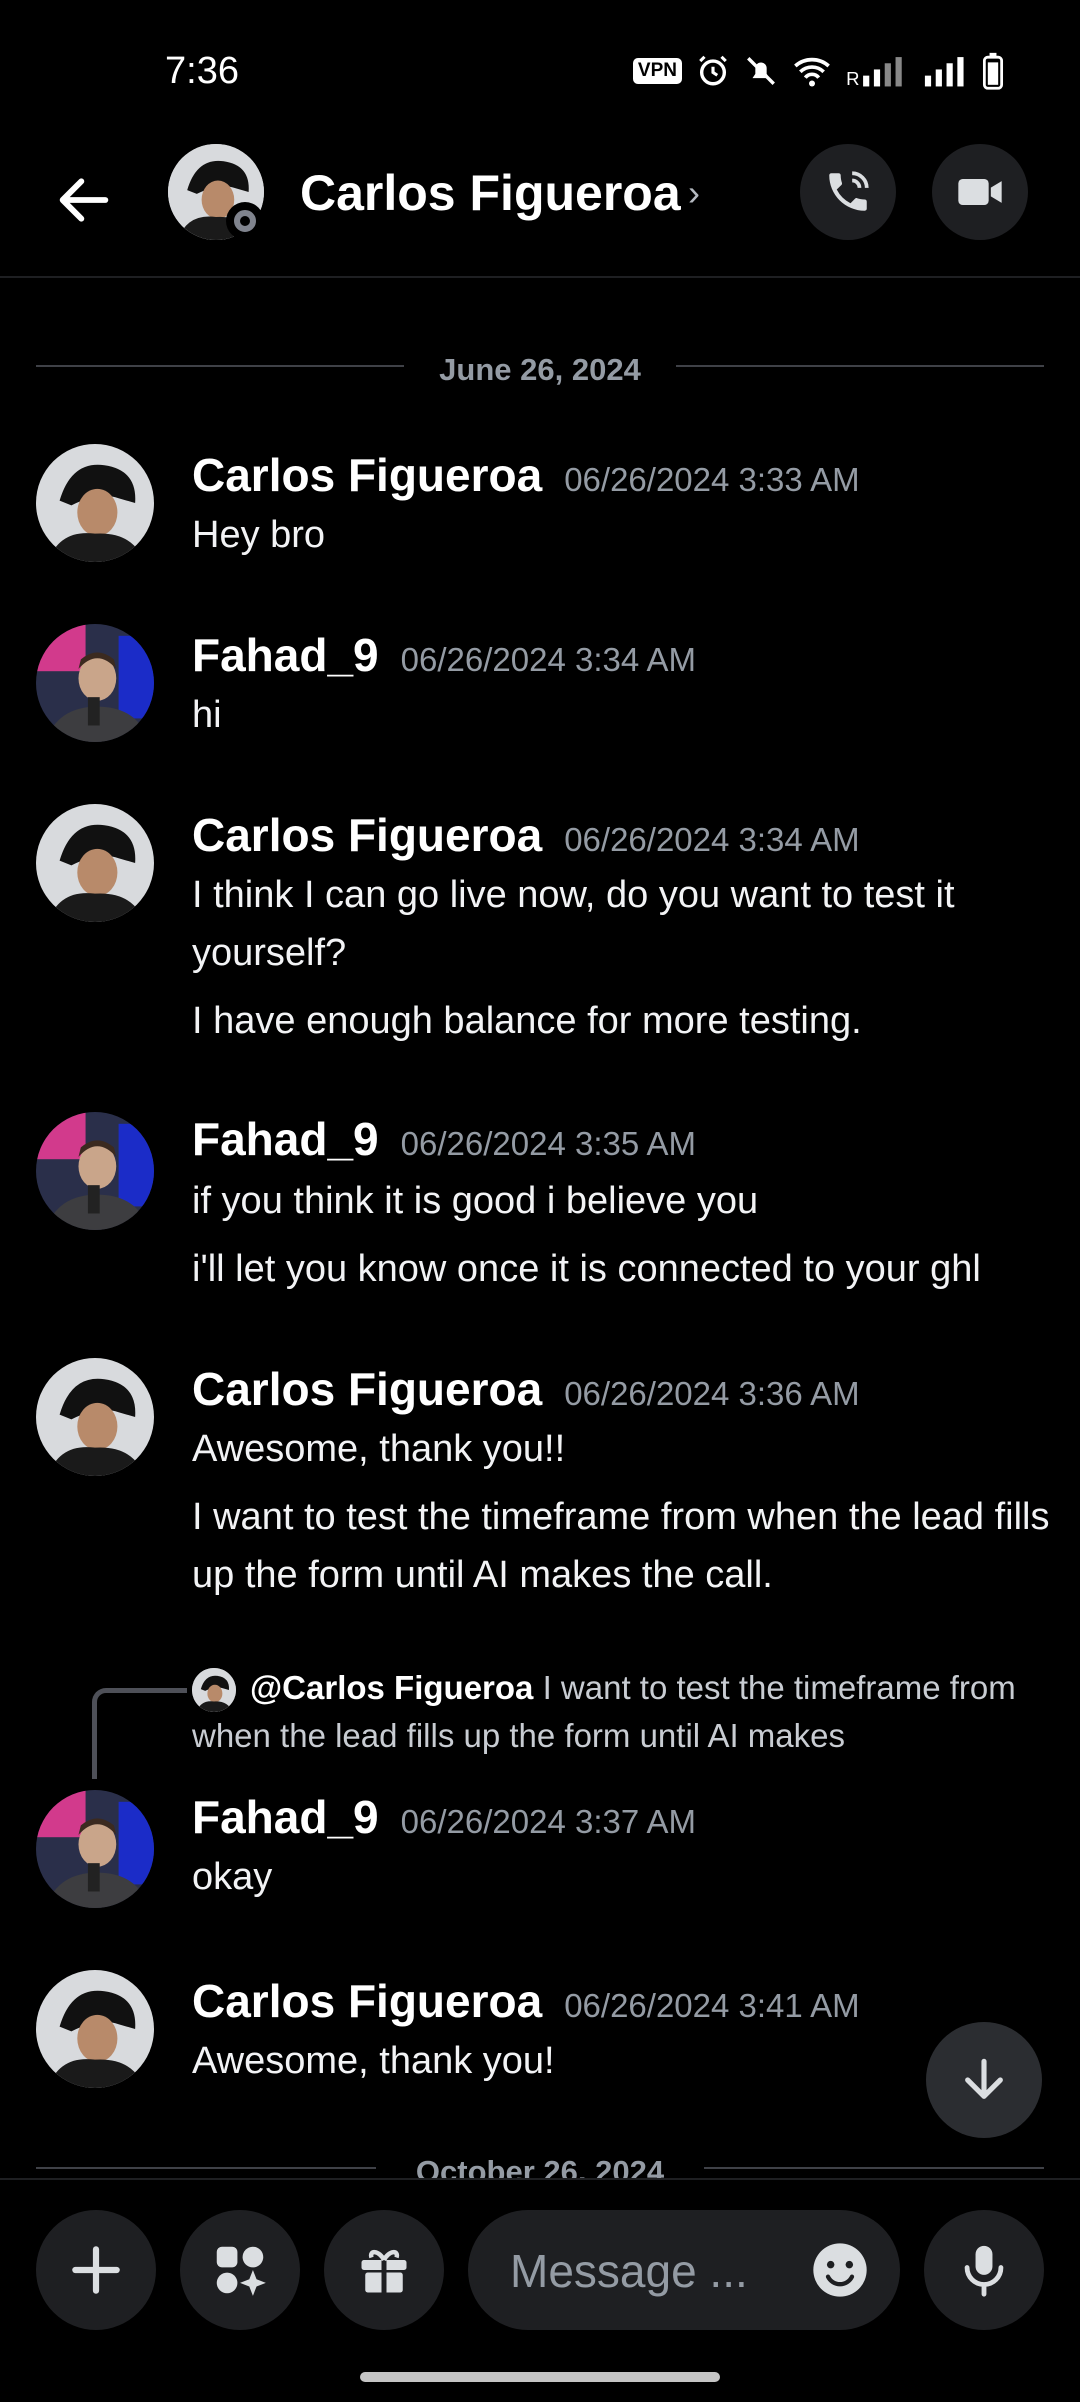 Image resolution: width=1080 pixels, height=2402 pixels. What do you see at coordinates (139, 1733) in the screenshot?
I see `reply-connector` at bounding box center [139, 1733].